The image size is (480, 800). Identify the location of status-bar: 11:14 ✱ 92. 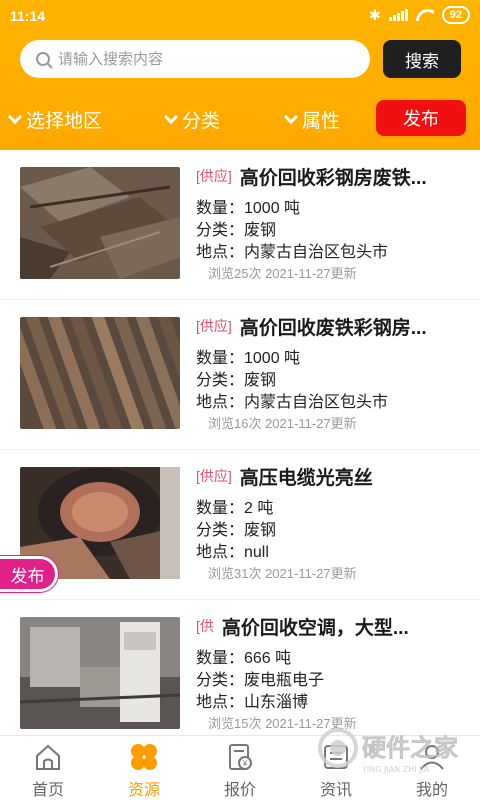
(240, 16).